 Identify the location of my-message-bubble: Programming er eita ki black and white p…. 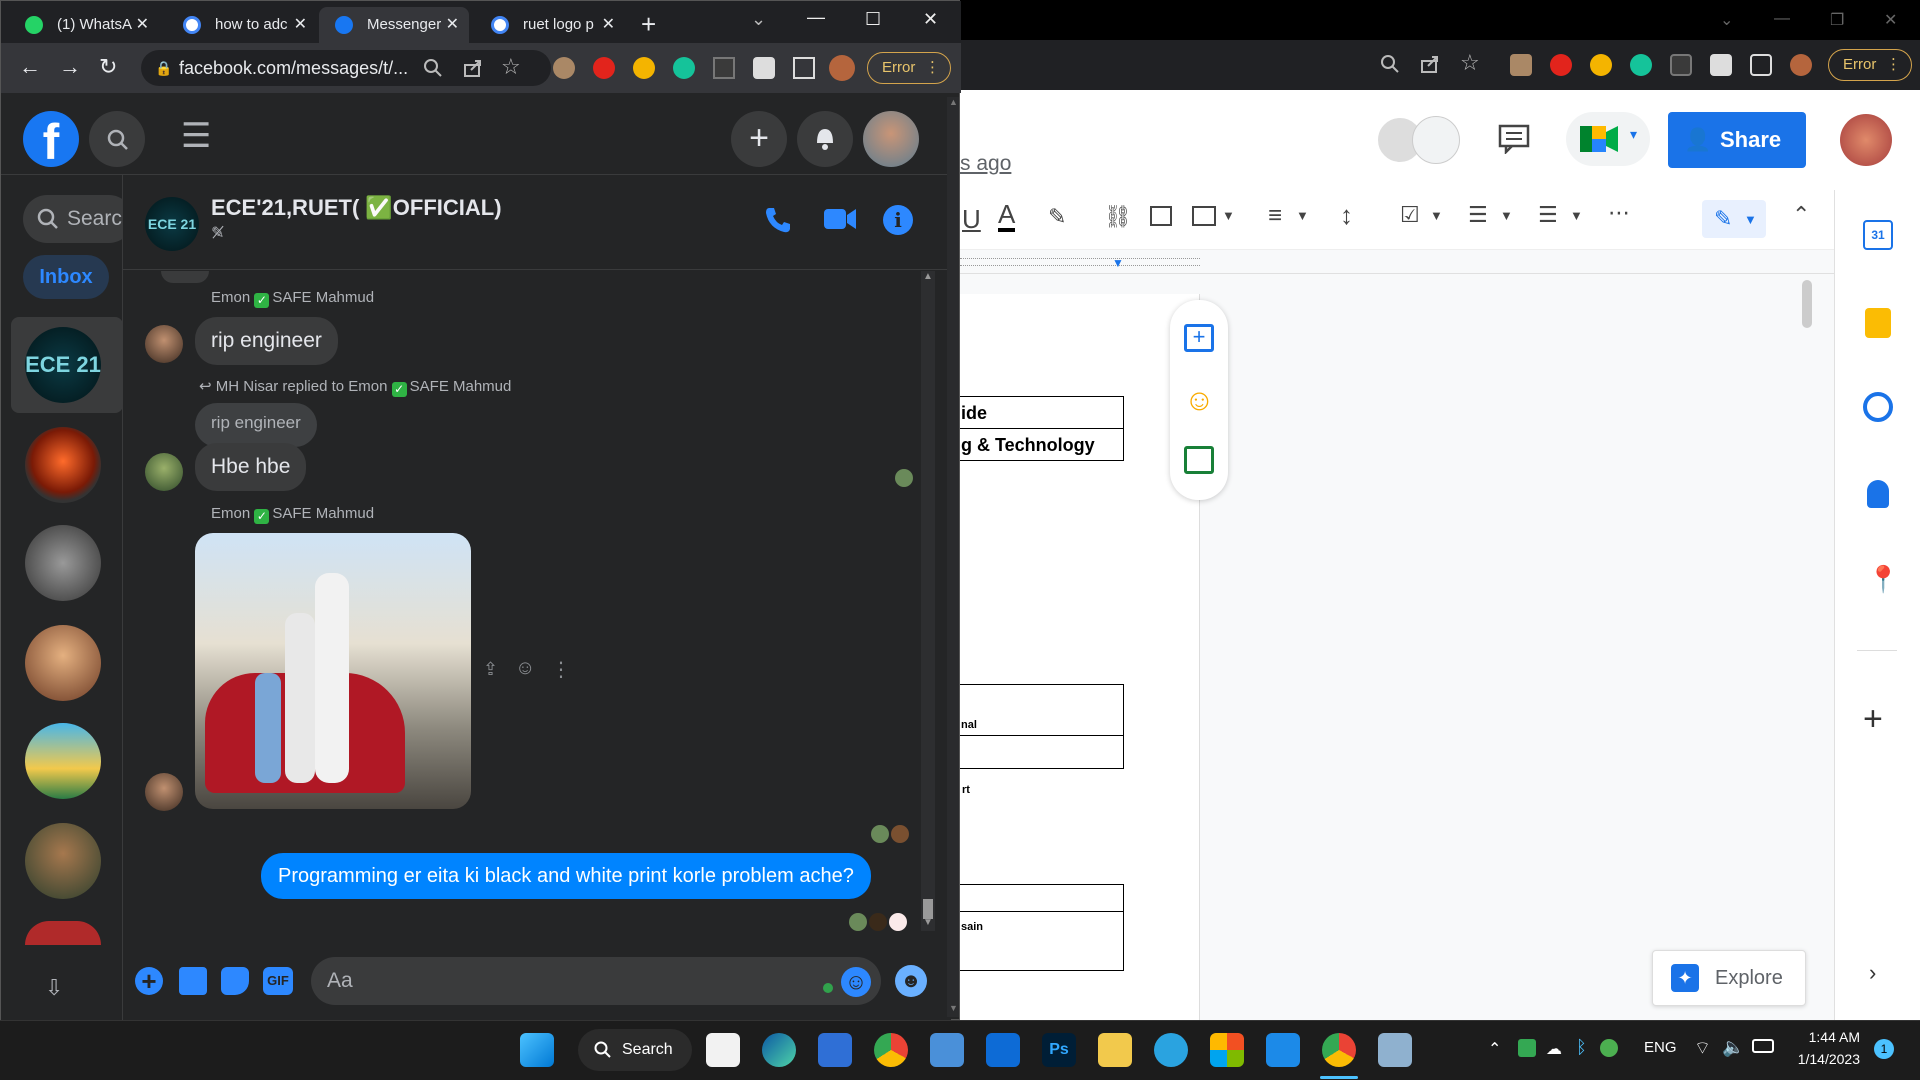
(566, 876).